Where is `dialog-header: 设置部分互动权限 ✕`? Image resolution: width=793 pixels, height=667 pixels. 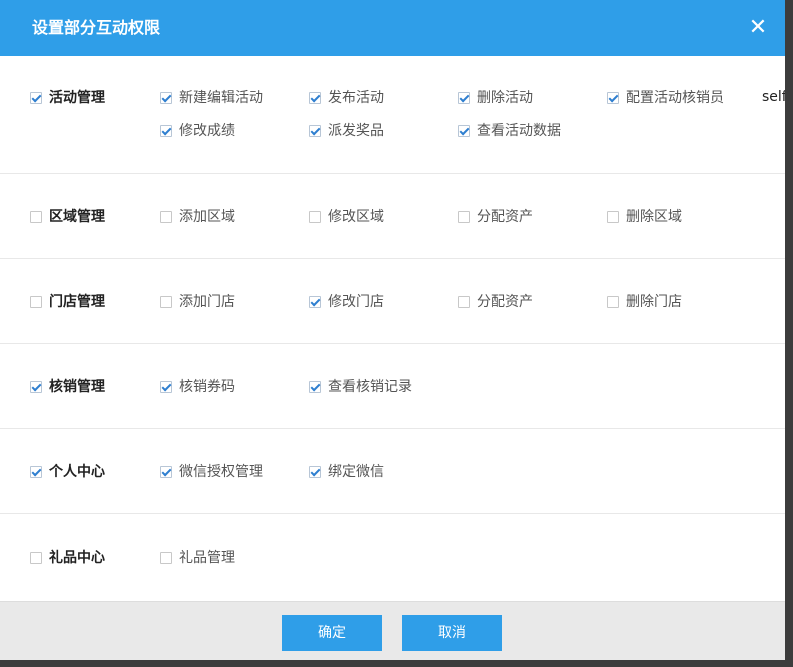 dialog-header: 设置部分互动权限 ✕ is located at coordinates (392, 28).